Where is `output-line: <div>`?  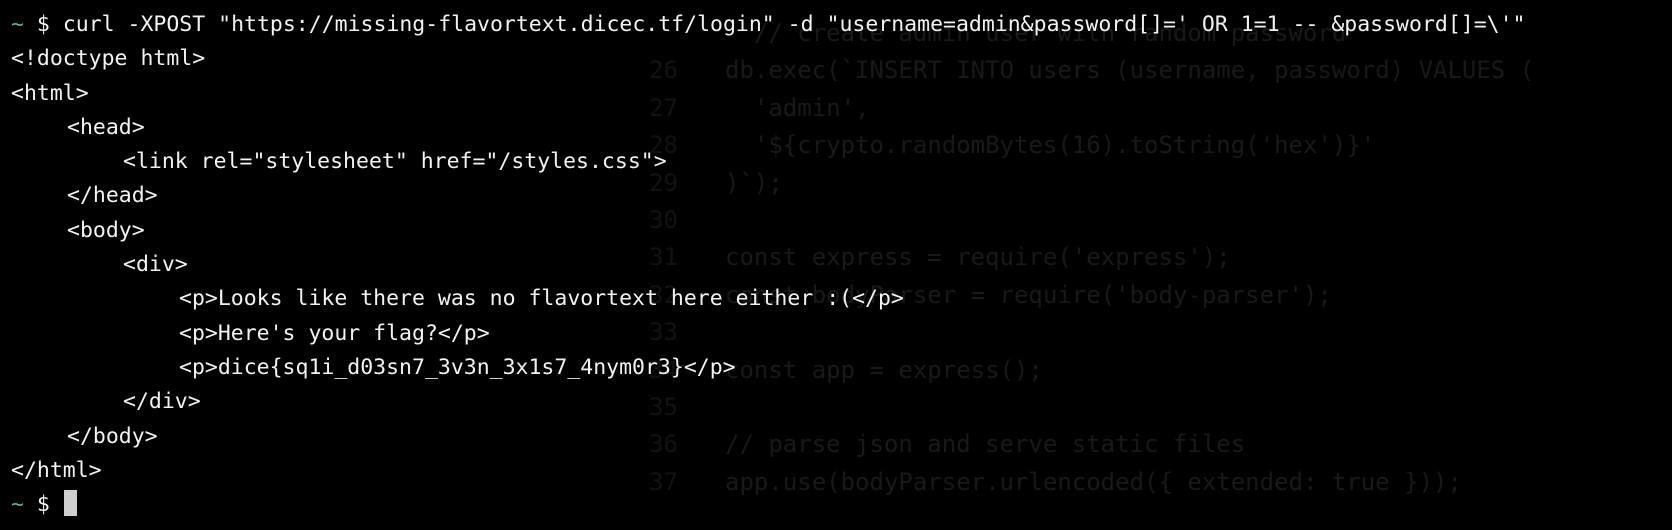 output-line: <div> is located at coordinates (155, 265).